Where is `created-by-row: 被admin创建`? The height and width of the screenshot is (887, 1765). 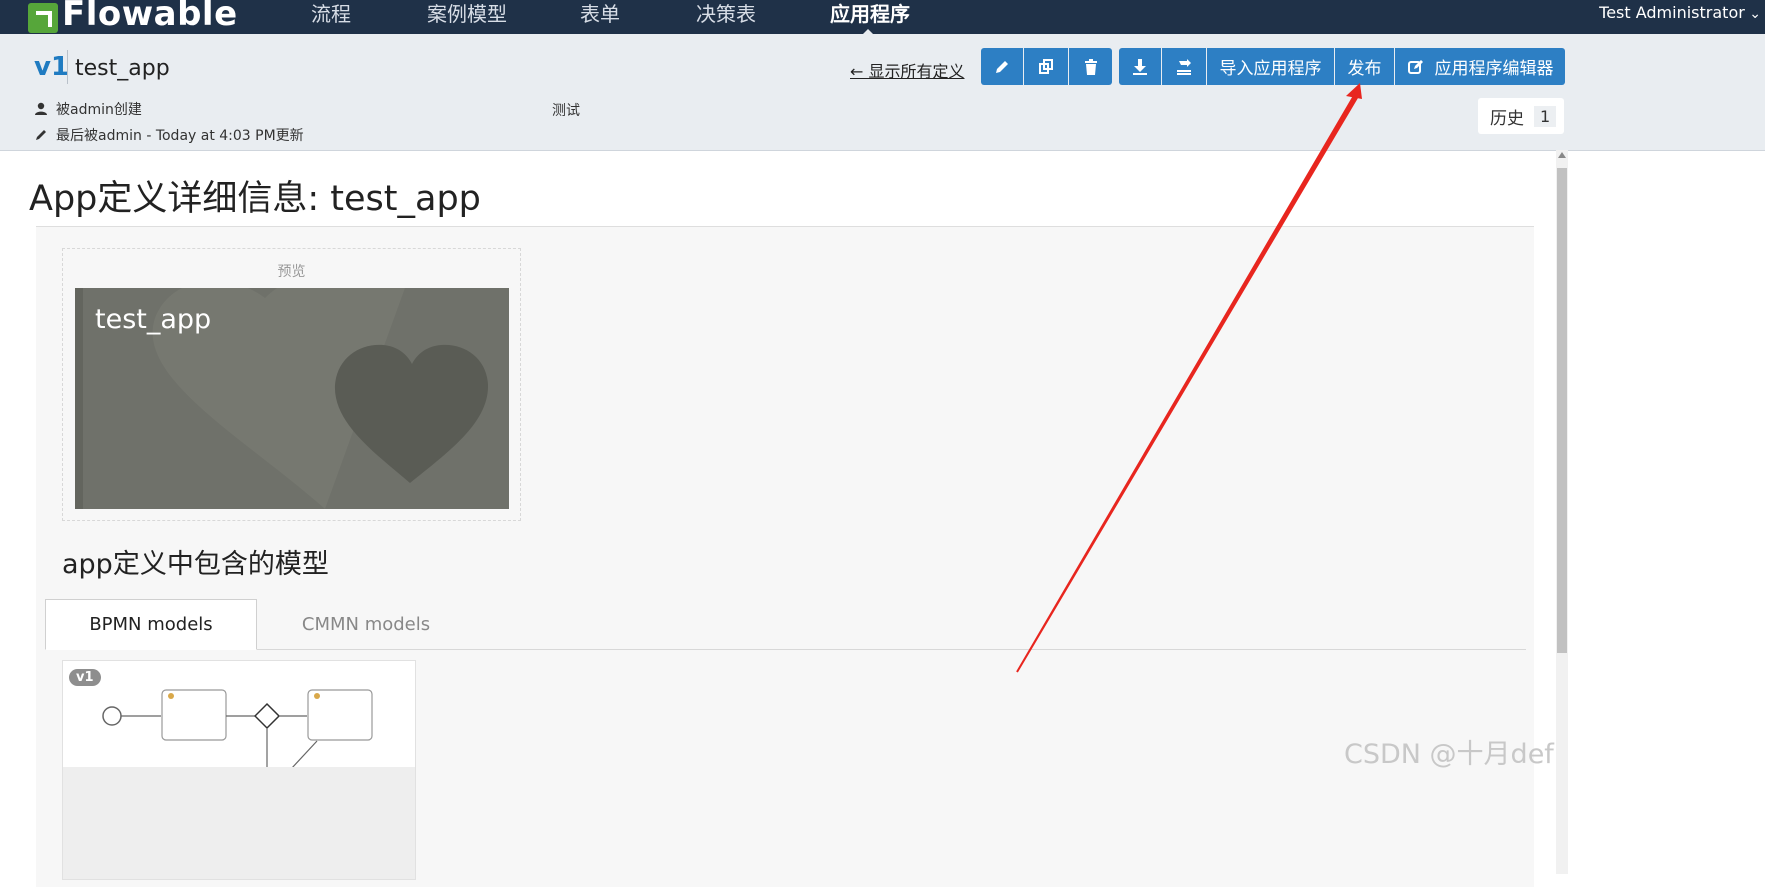
created-by-row: 被admin创建 is located at coordinates (88, 109).